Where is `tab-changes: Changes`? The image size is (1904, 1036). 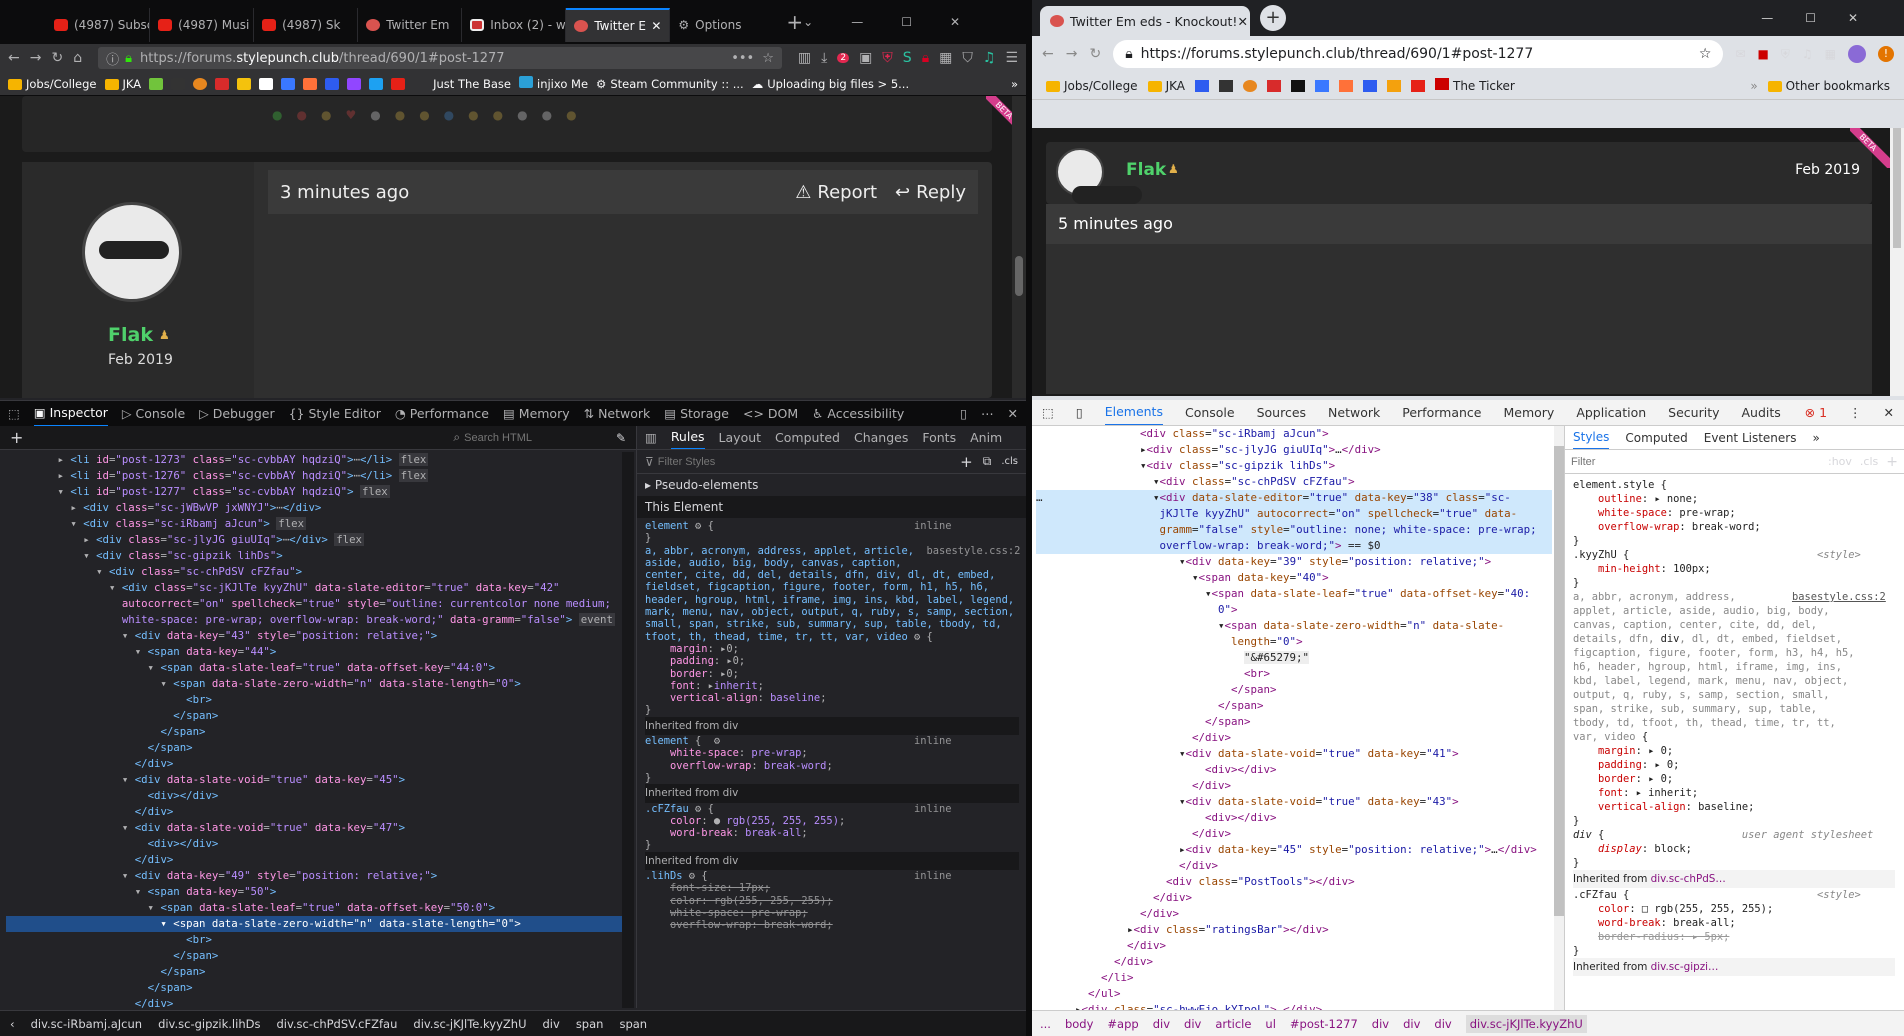
tab-changes: Changes is located at coordinates (881, 437).